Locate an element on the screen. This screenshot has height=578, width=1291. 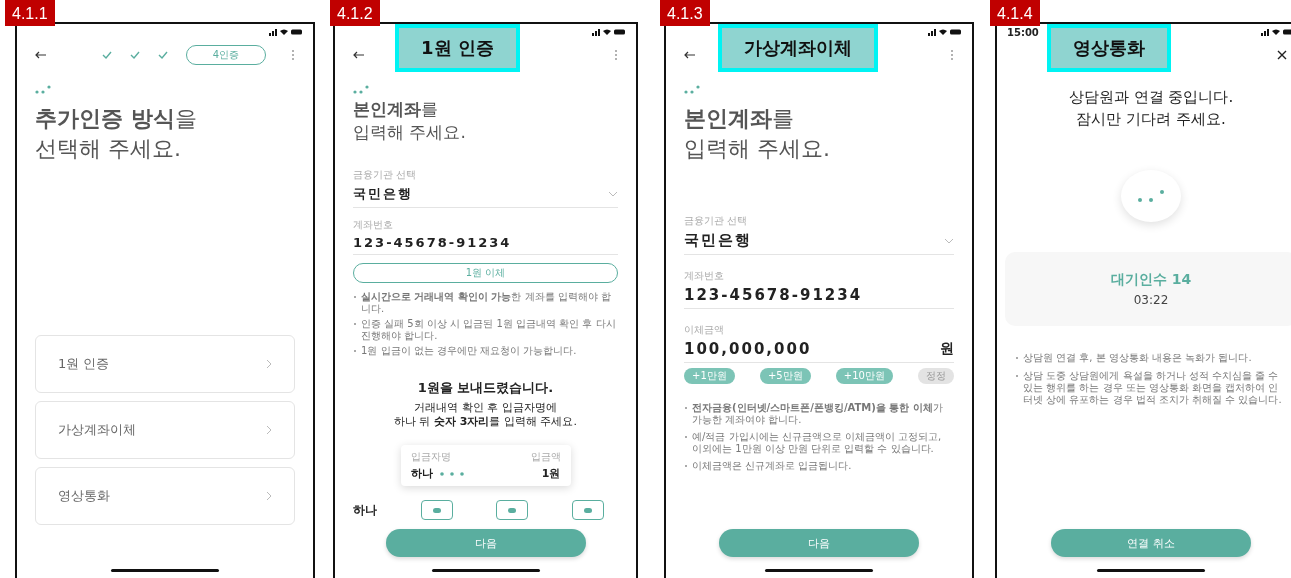
figure-label: 4.1.2 is located at coordinates (355, 13).